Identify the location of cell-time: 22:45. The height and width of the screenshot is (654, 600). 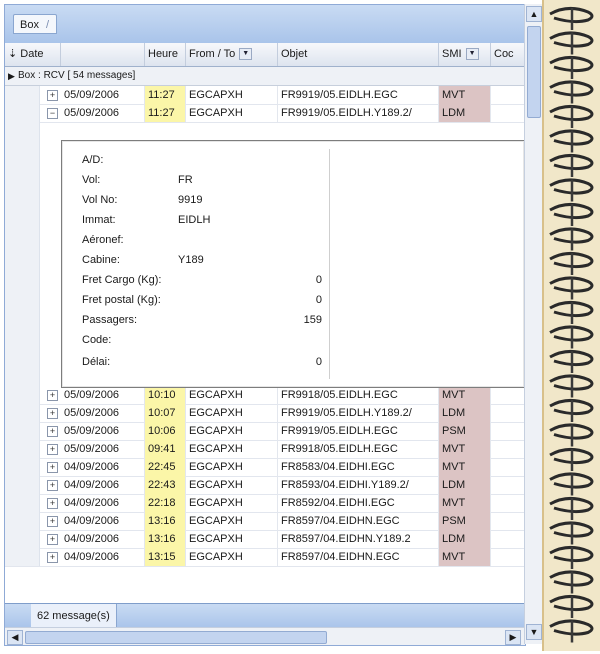
(165, 467).